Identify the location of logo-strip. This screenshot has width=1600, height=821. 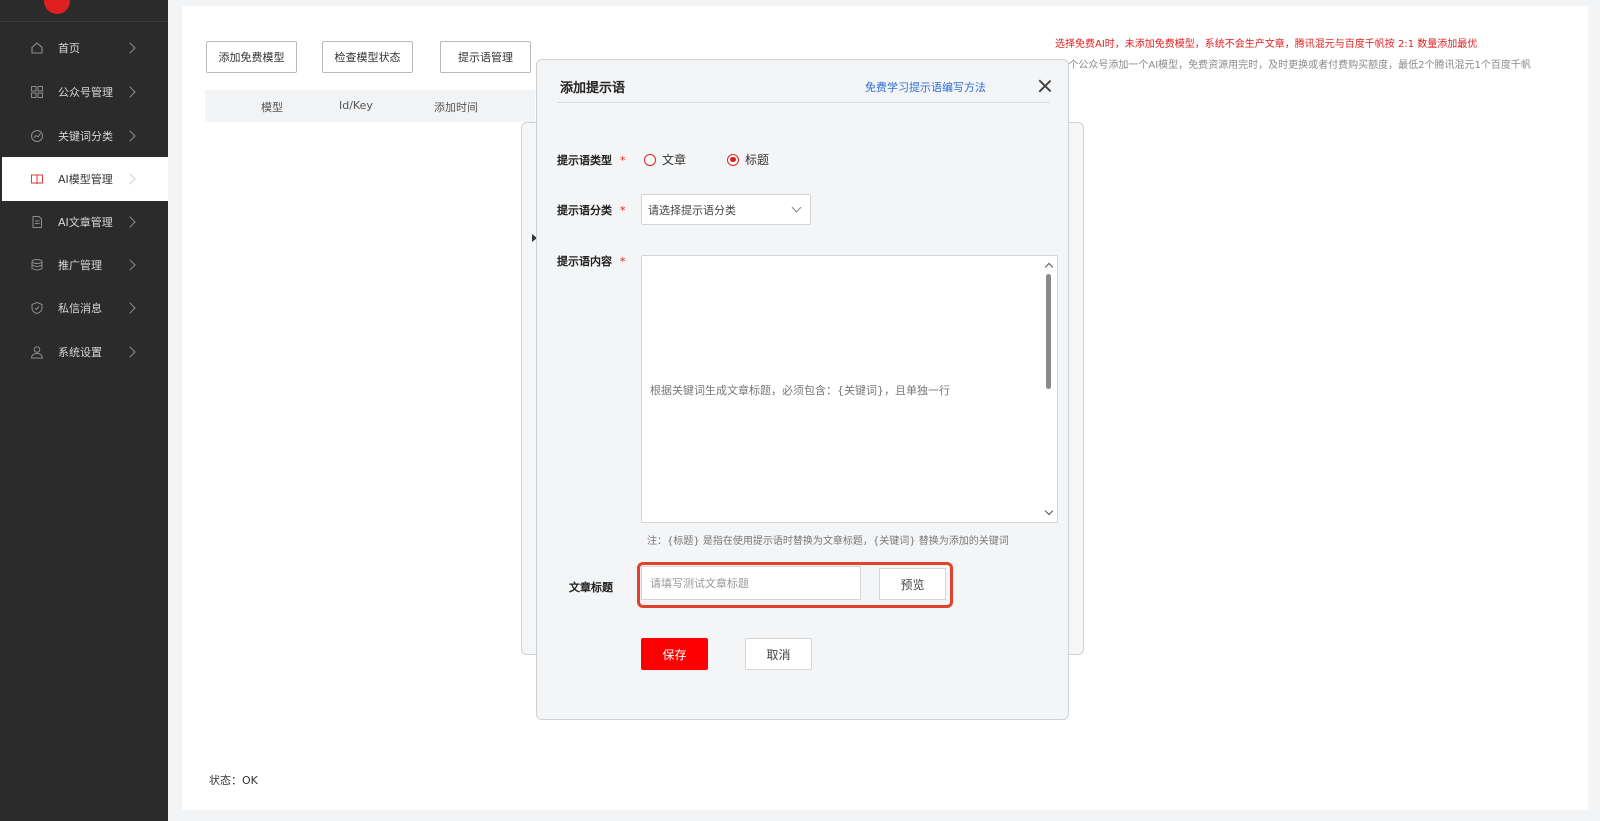
(84, 11).